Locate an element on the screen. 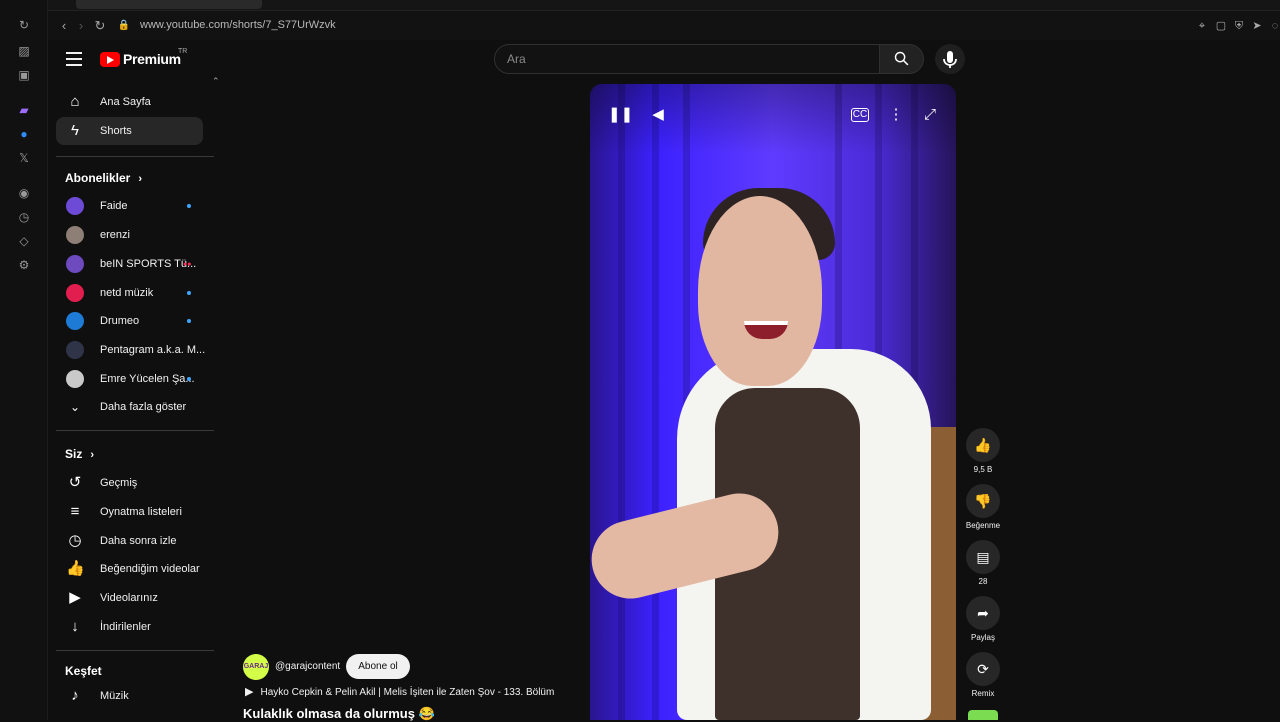 The width and height of the screenshot is (1280, 722). smiling-face is located at coordinates (760, 291).